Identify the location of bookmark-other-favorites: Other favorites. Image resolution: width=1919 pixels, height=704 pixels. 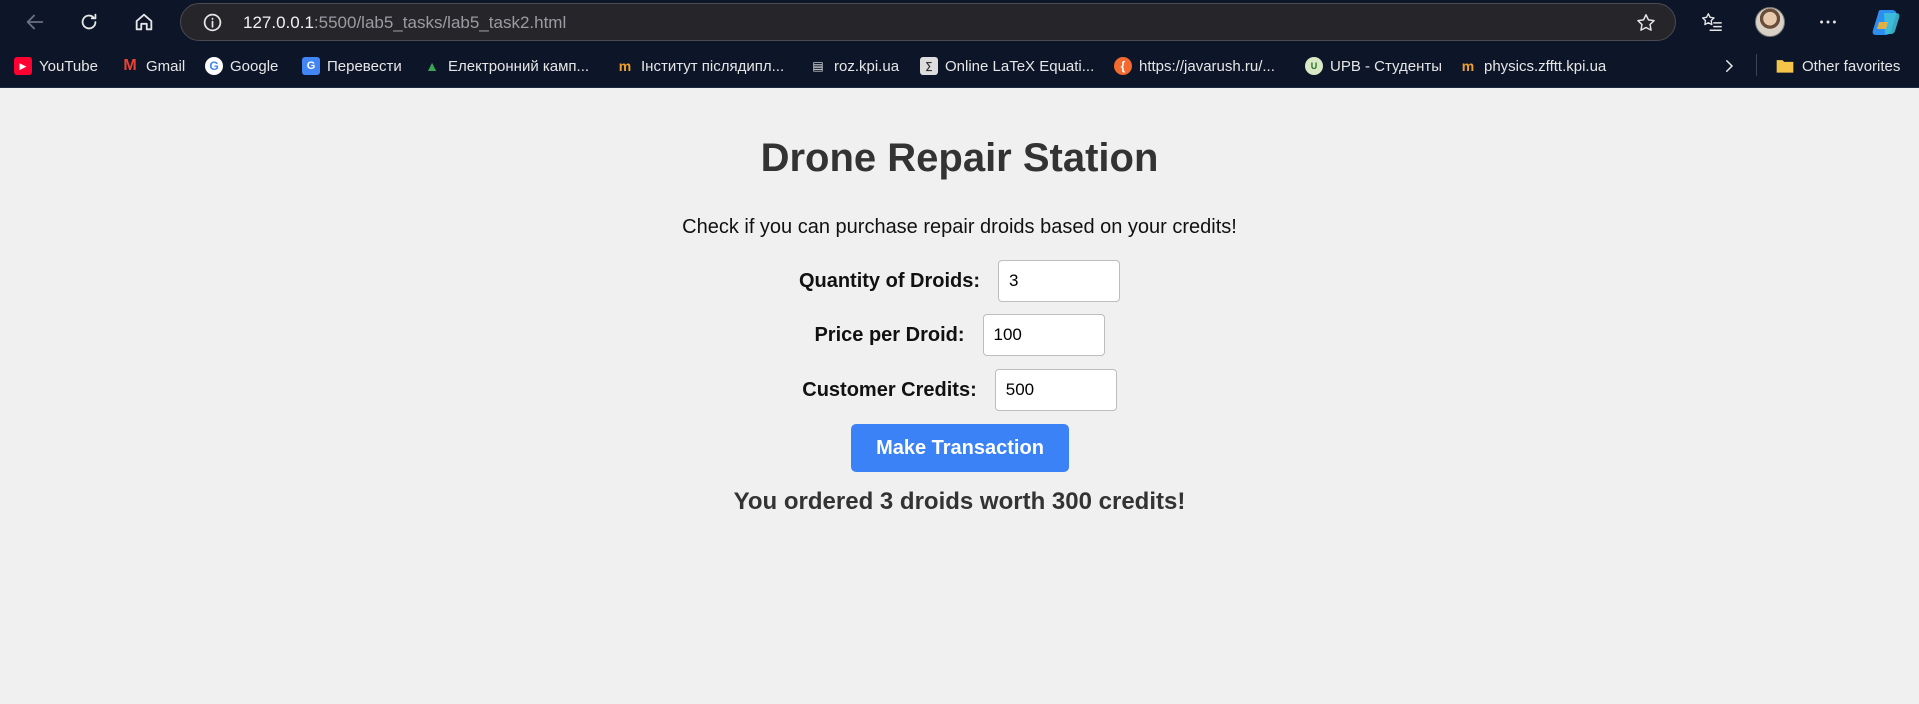
(1837, 66).